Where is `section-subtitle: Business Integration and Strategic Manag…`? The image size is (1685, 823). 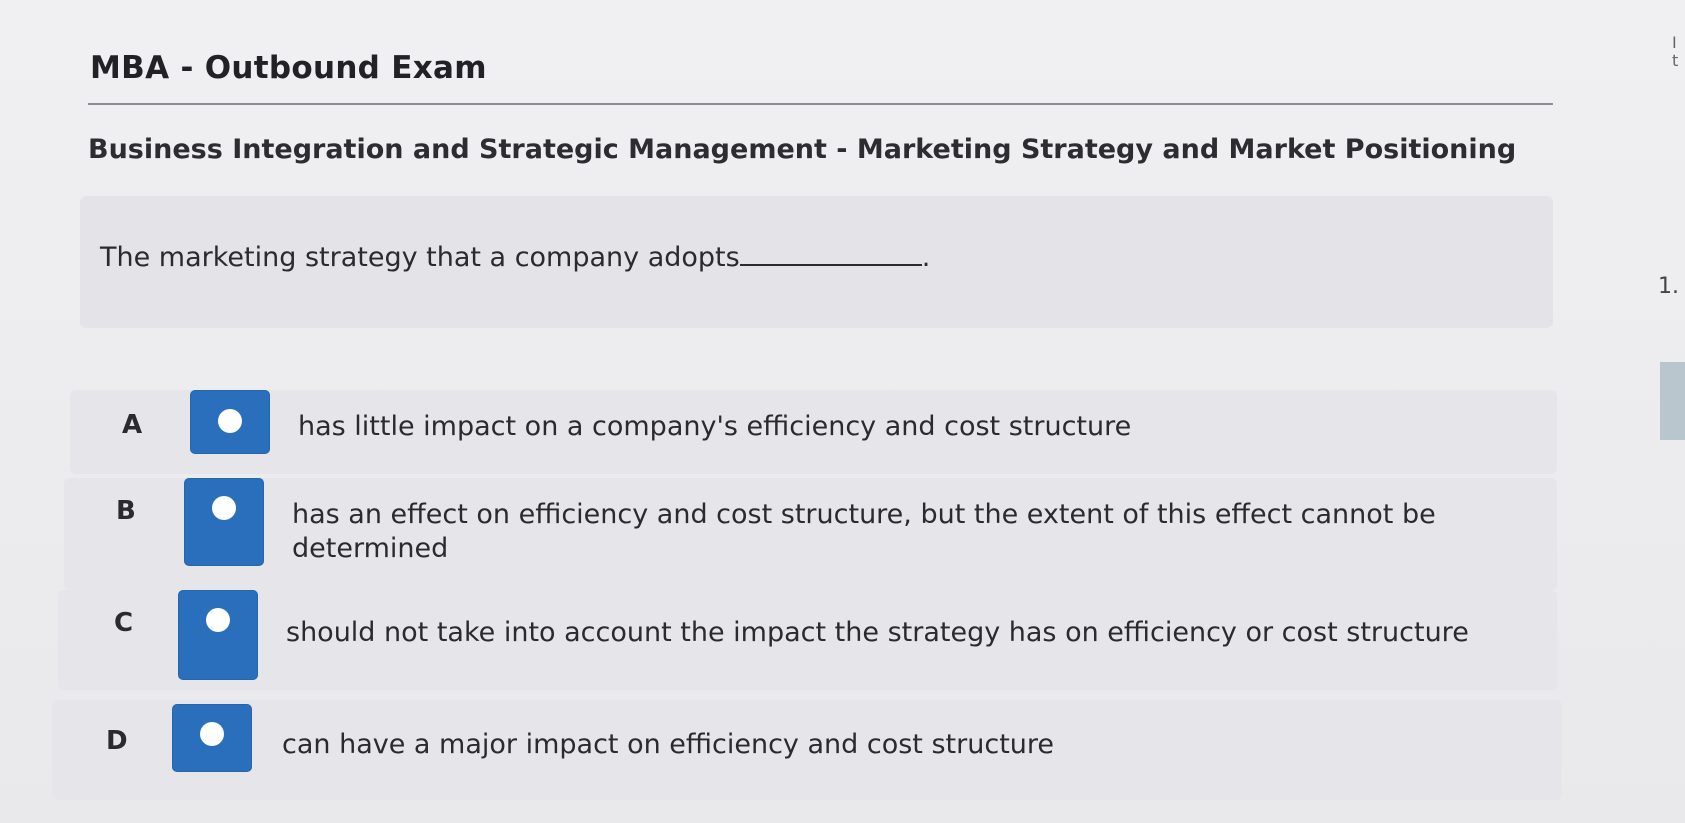
section-subtitle: Business Integration and Strategic Manag… is located at coordinates (802, 149).